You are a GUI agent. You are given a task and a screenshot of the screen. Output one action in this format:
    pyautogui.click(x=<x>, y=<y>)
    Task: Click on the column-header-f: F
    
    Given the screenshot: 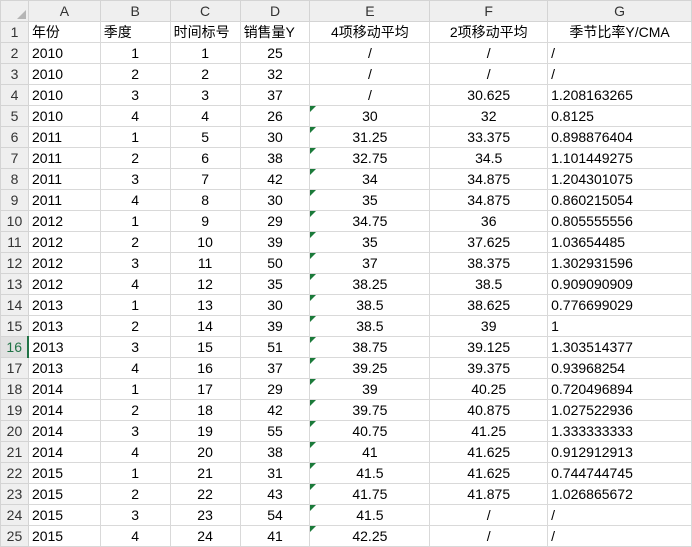 What is the action you would take?
    pyautogui.click(x=489, y=11)
    